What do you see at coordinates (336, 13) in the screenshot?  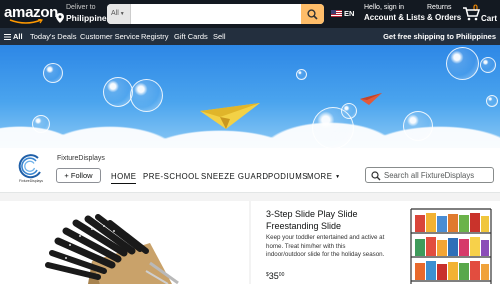 I see `us-flag-icon` at bounding box center [336, 13].